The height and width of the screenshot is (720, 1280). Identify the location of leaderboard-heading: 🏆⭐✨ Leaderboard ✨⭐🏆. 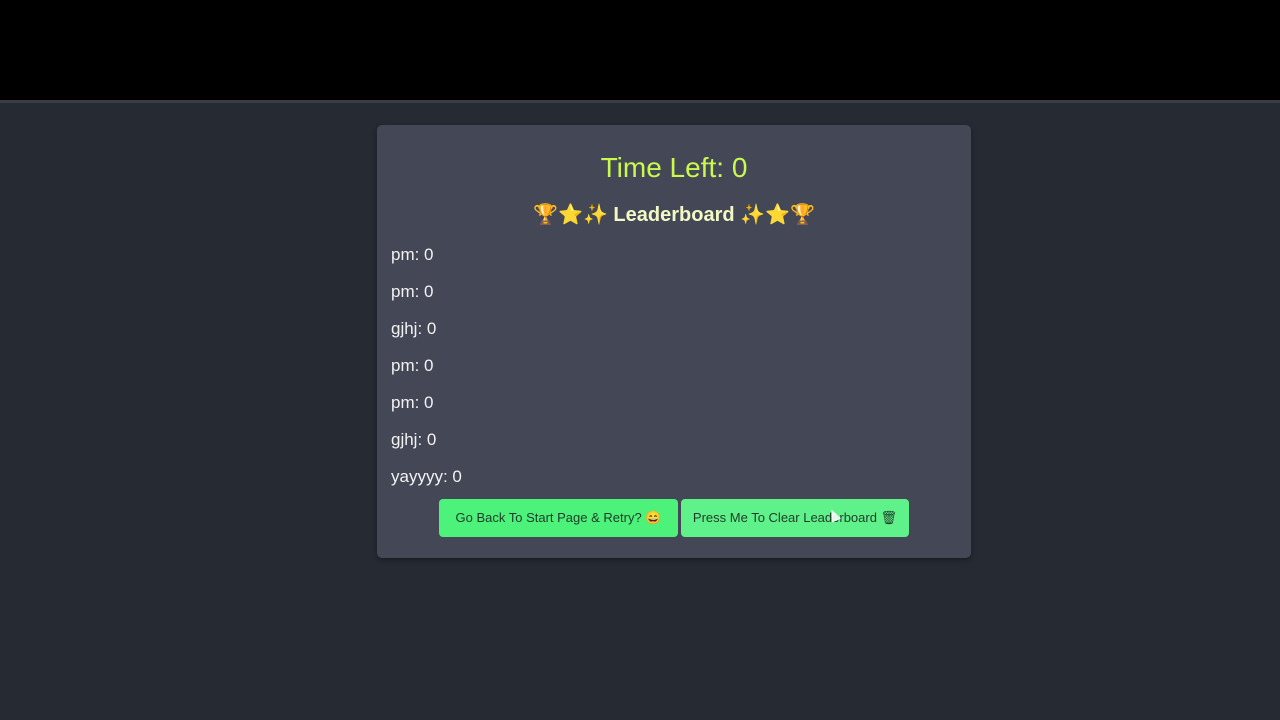
(674, 215).